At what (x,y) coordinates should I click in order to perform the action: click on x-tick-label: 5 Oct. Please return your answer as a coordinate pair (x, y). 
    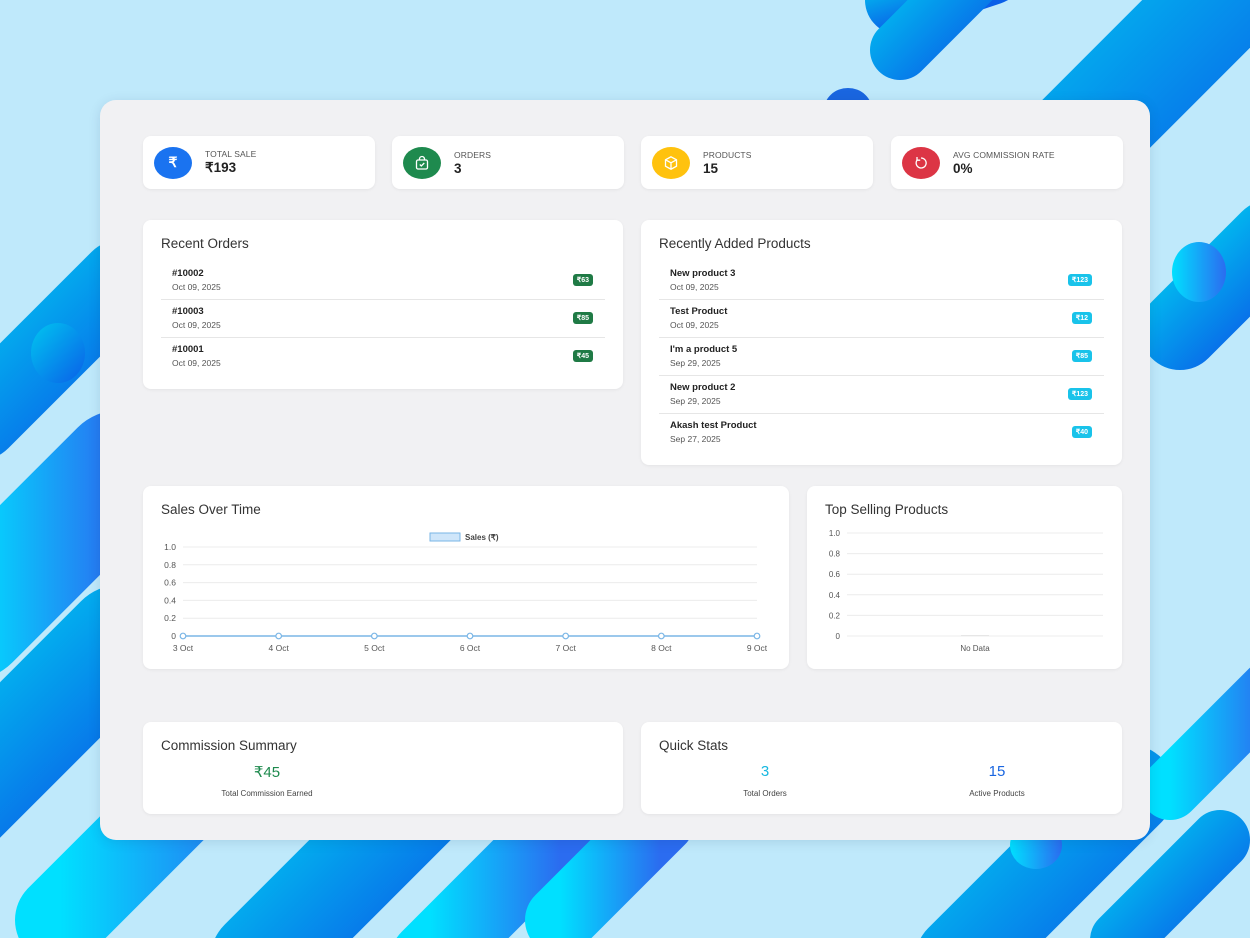
    Looking at the image, I should click on (374, 648).